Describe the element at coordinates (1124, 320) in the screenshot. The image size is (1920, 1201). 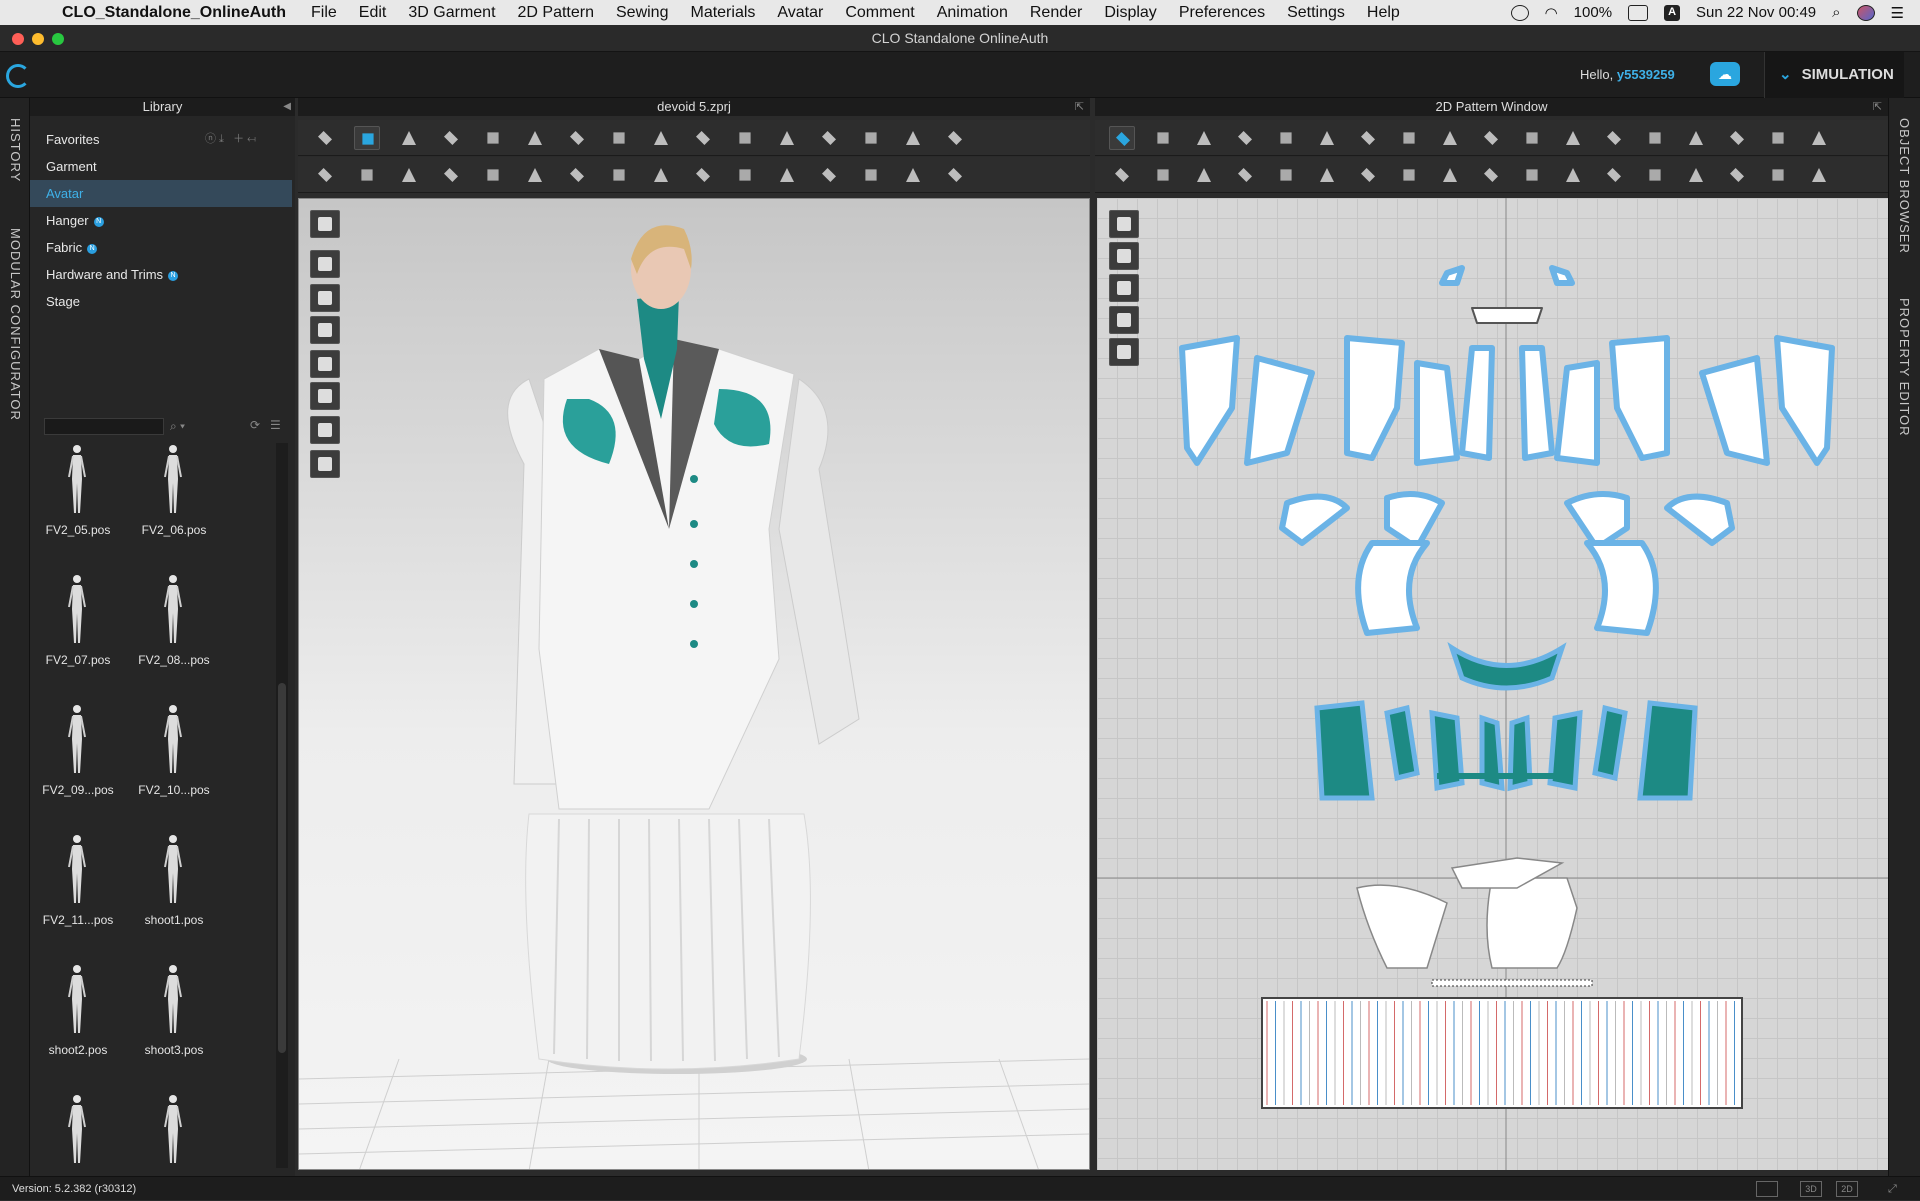
I see `fabric-visibility-button` at that location.